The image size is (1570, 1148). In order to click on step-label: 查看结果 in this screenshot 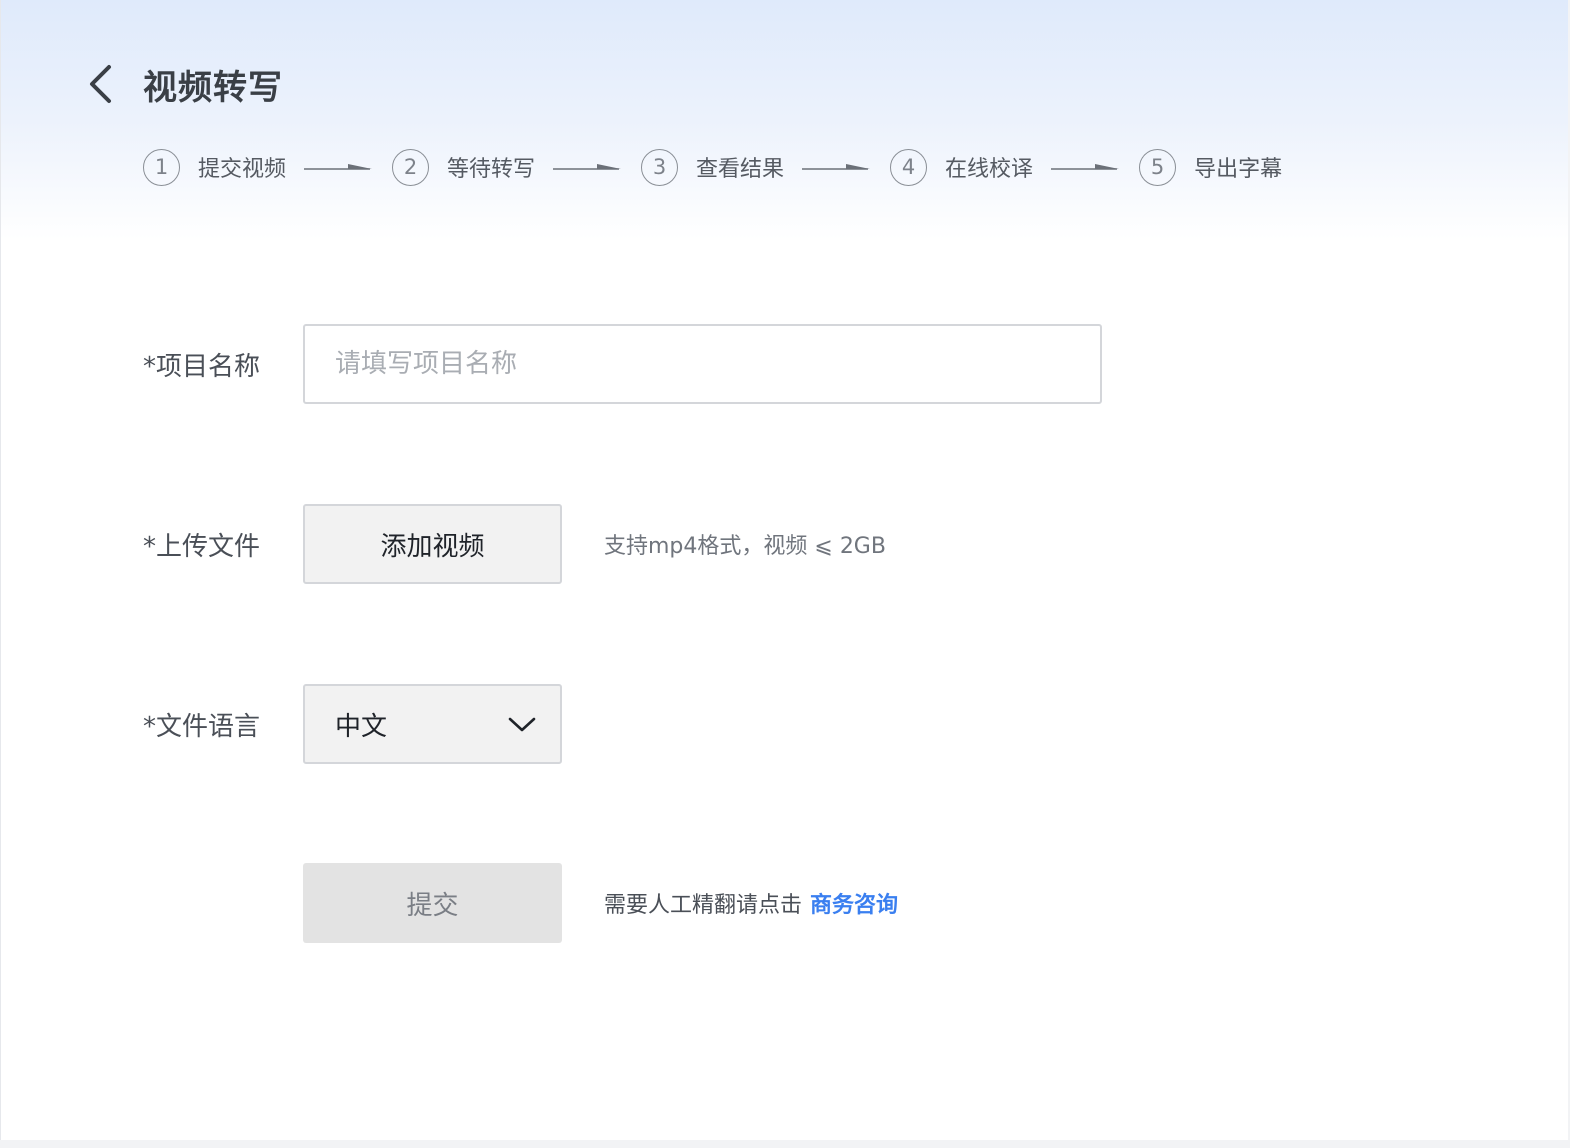, I will do `click(740, 169)`.